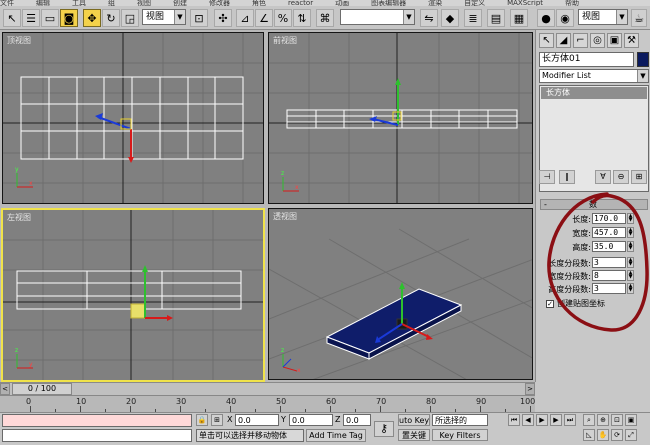  I want to click on auto-key-button: uto Key, so click(414, 420).